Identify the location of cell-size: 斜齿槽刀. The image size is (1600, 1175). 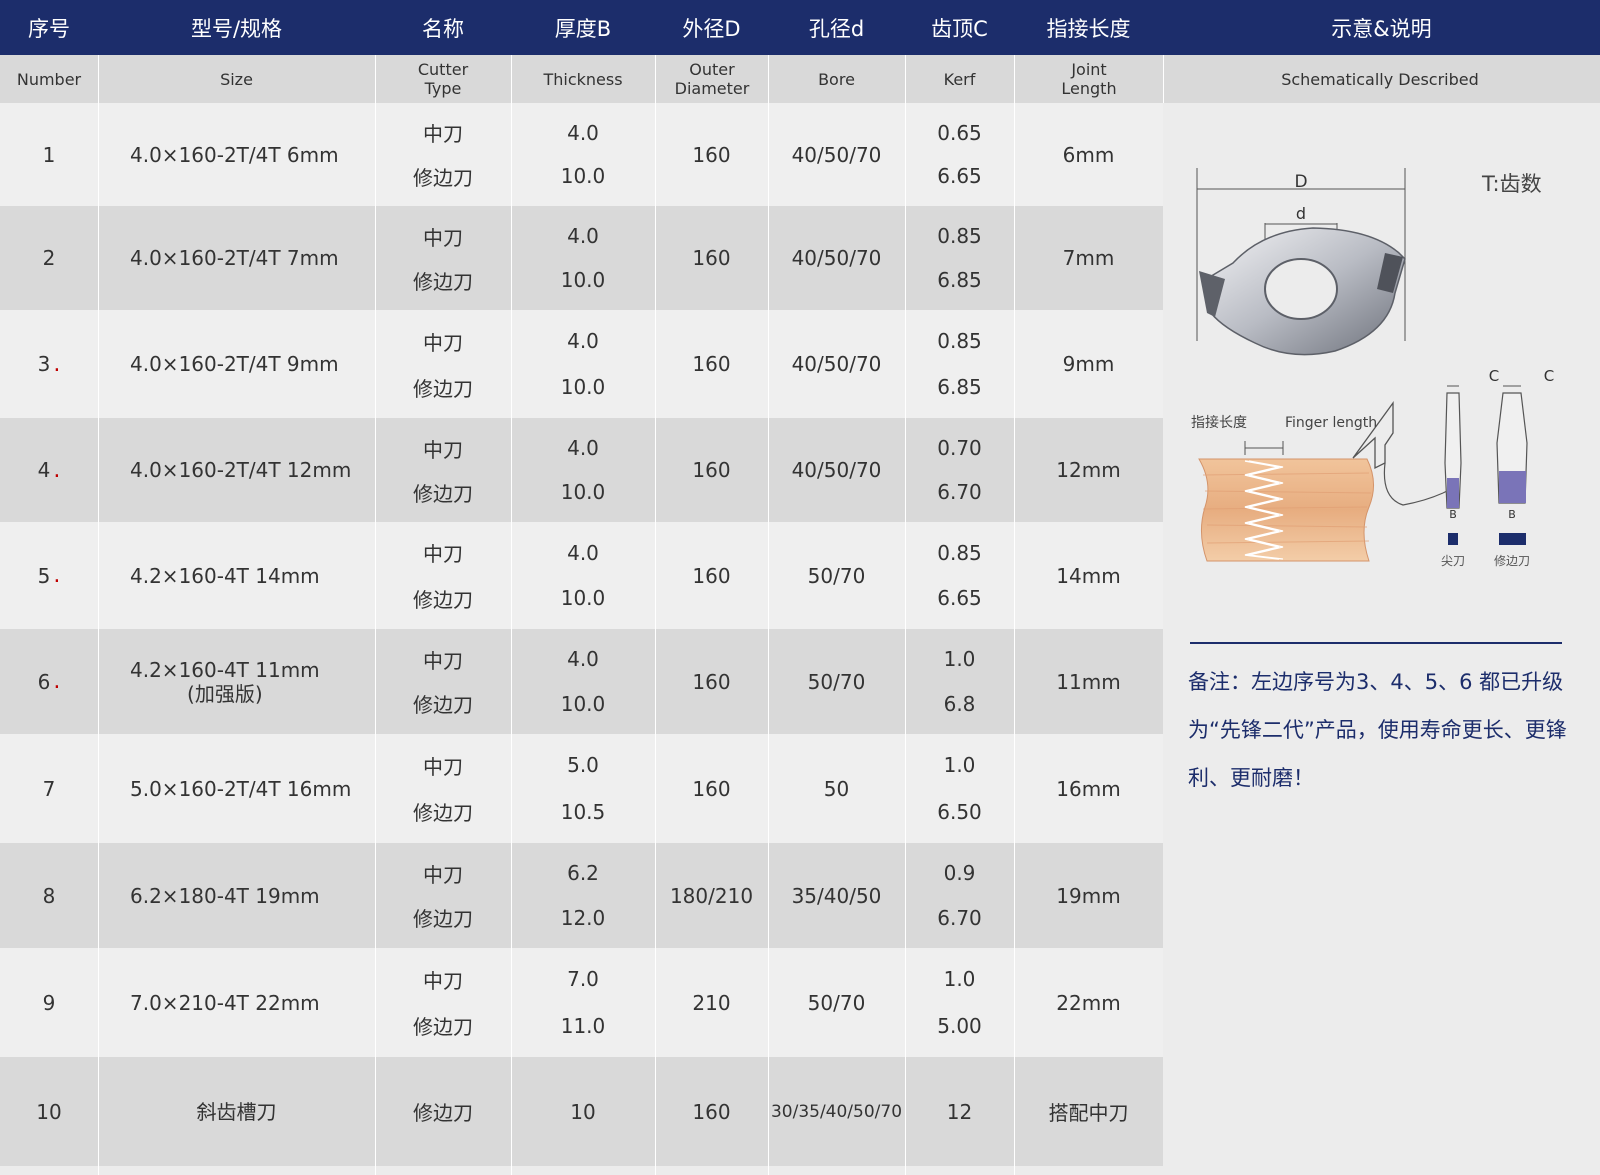
(236, 1111).